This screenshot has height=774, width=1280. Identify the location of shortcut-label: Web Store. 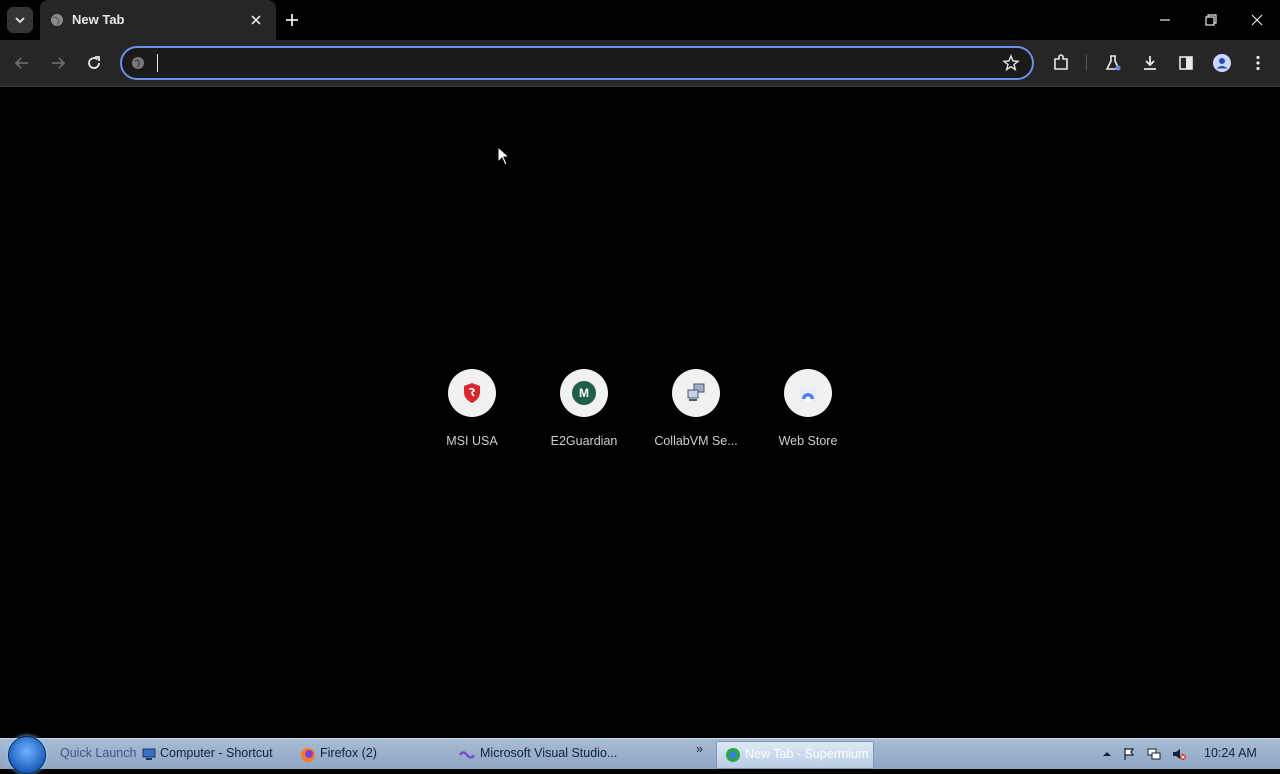
(808, 441).